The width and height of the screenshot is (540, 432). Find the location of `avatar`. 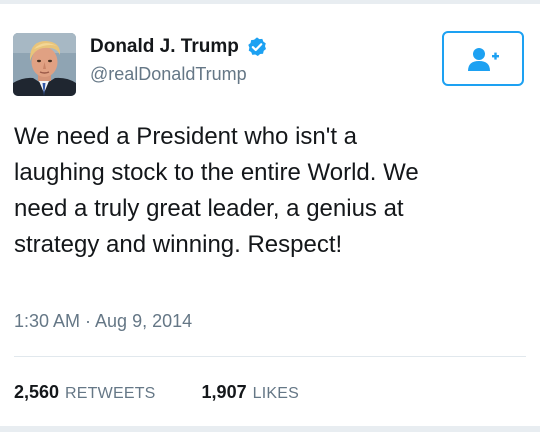

avatar is located at coordinates (44, 64).